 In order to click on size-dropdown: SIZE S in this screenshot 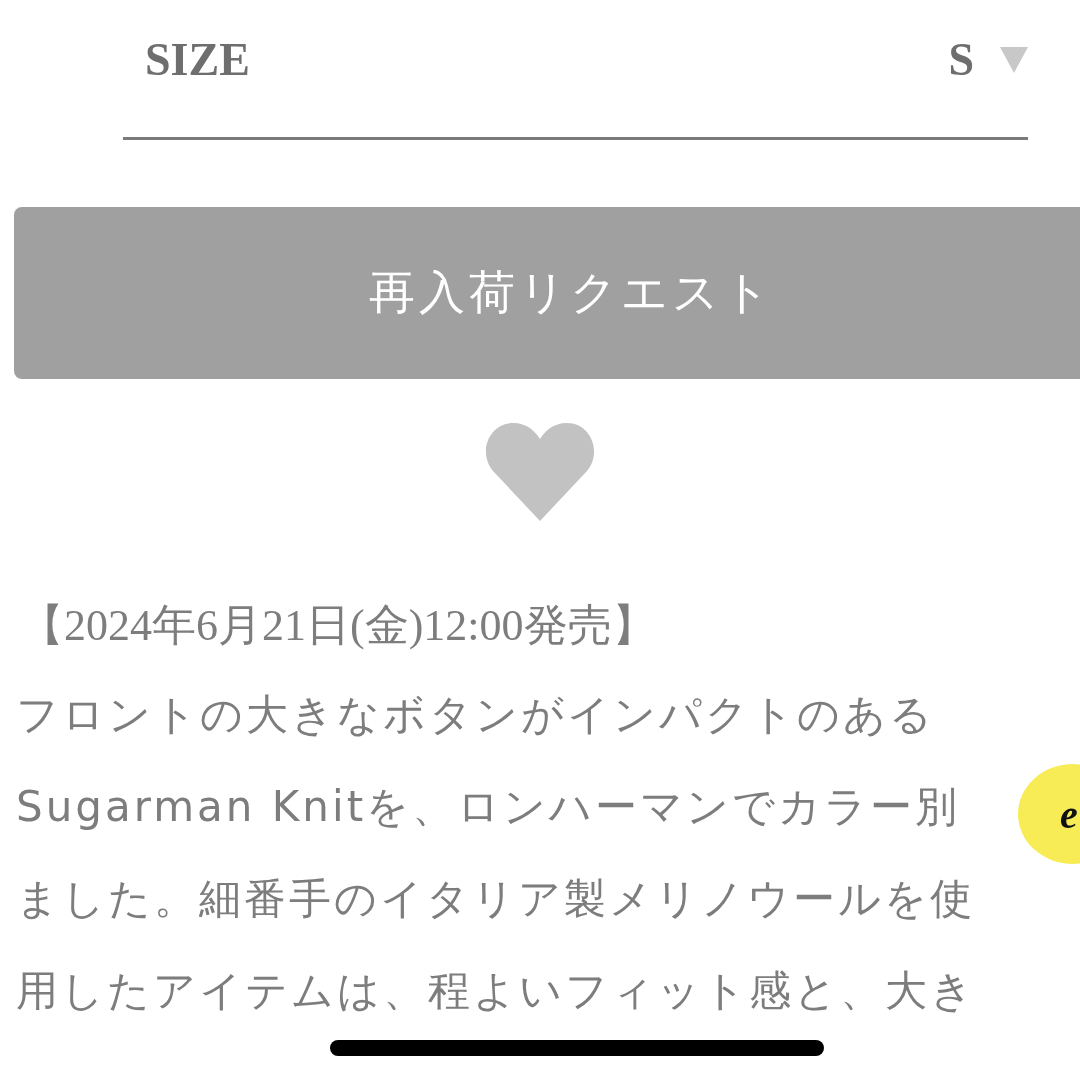, I will do `click(575, 70)`.